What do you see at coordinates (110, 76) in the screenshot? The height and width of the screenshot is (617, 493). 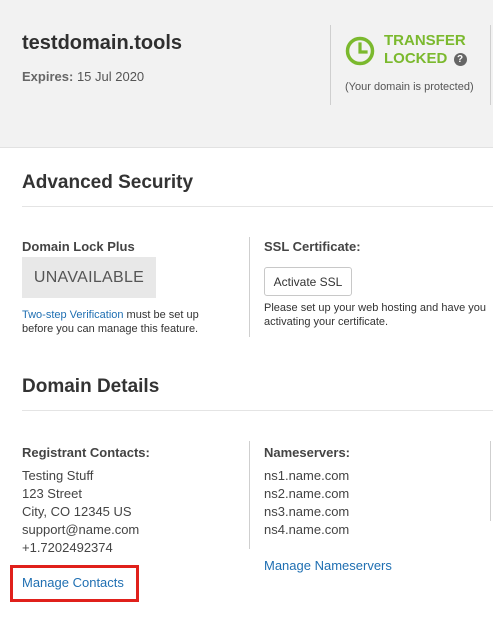 I see `expires-value: 15 Jul 2020` at bounding box center [110, 76].